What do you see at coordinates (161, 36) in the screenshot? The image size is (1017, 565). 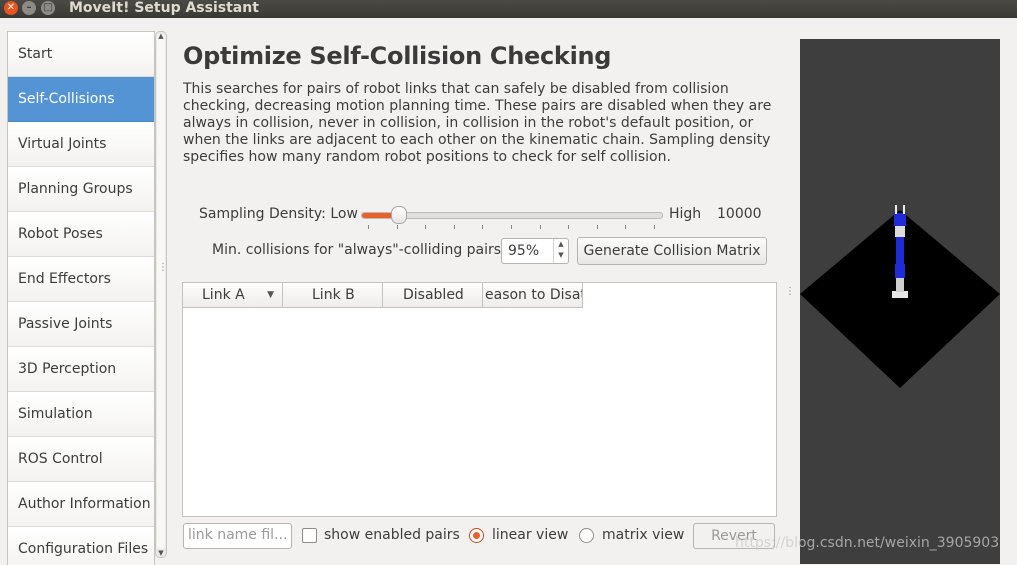 I see `scroll-up-icon: ▲` at bounding box center [161, 36].